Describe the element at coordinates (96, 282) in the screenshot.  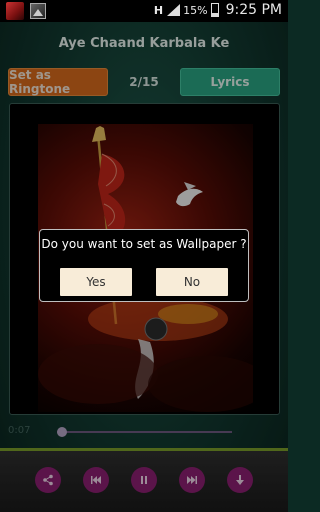
I see `yes-button: Yes` at that location.